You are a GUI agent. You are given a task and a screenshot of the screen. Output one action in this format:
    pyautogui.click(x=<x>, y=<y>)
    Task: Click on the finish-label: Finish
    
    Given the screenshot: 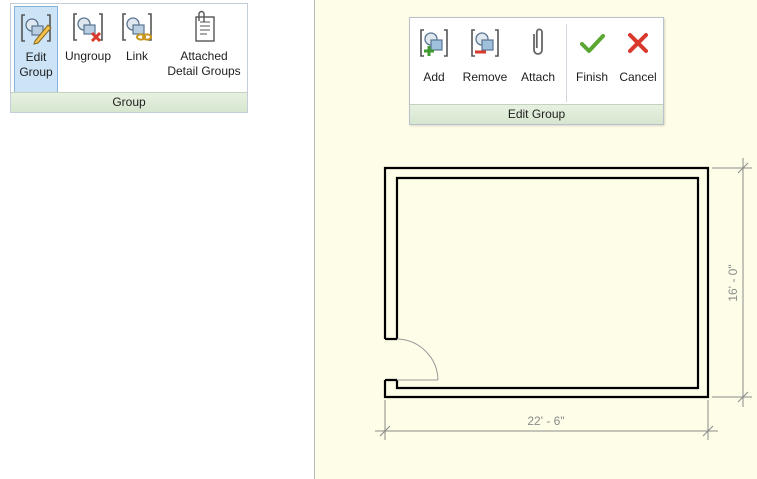 What is the action you would take?
    pyautogui.click(x=591, y=77)
    